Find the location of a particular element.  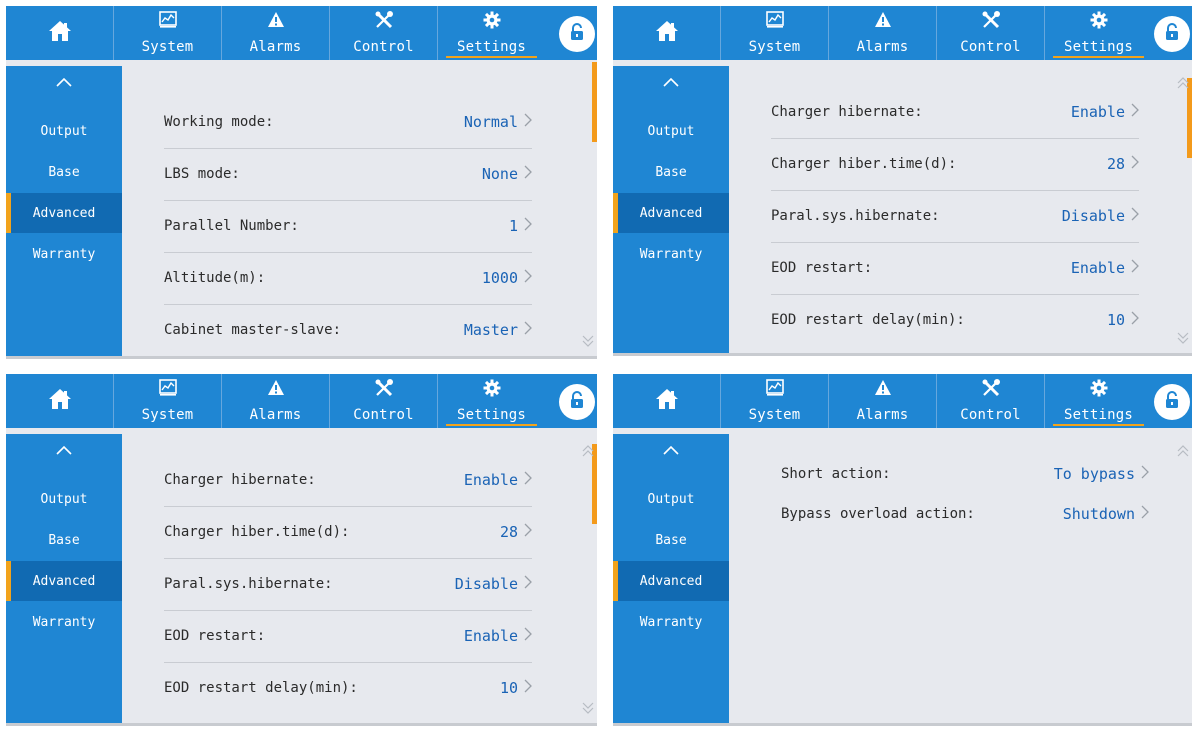

setting-row: Short action: To bypass is located at coordinates (965, 474).